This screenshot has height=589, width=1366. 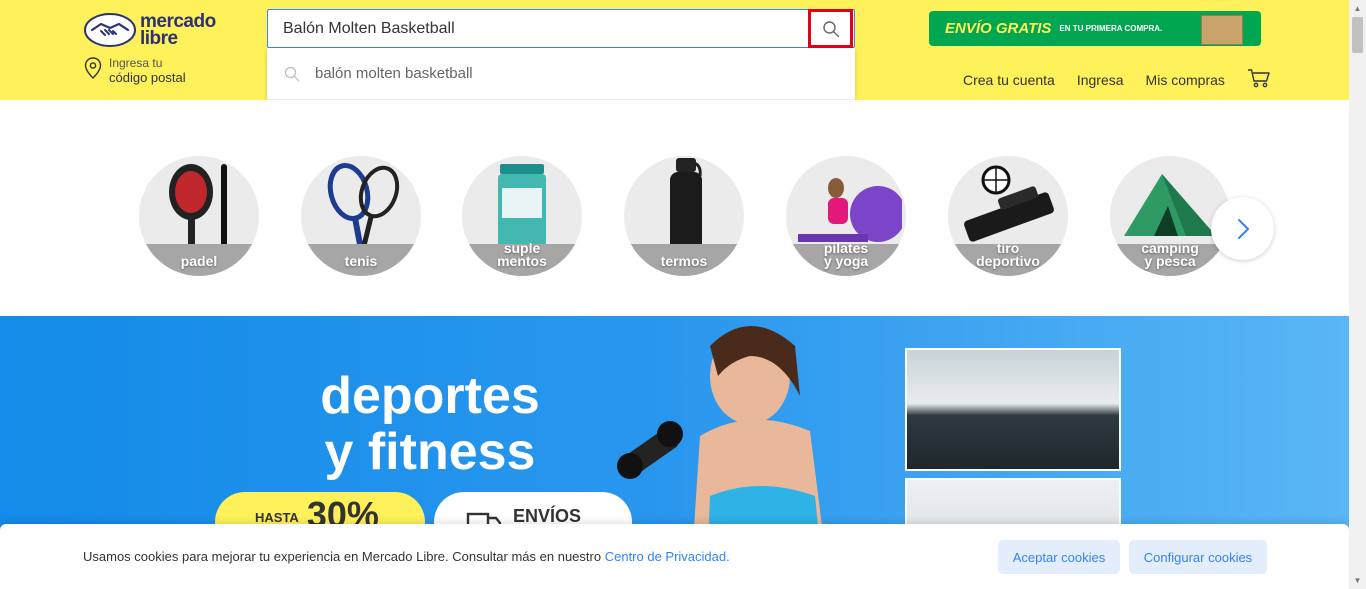 What do you see at coordinates (684, 261) in the screenshot?
I see `category-label: termos` at bounding box center [684, 261].